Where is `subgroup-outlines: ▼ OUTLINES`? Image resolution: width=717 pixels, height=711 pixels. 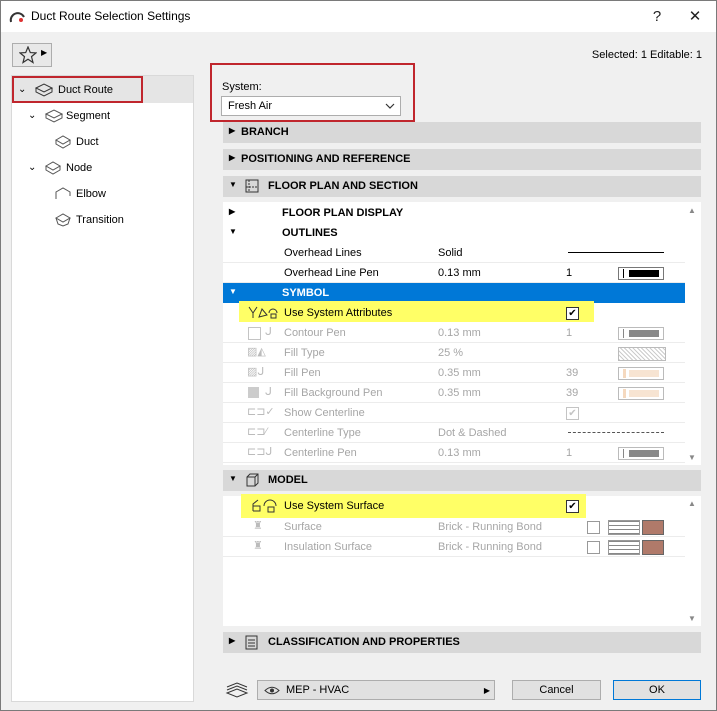
subgroup-outlines: ▼ OUTLINES is located at coordinates (454, 233).